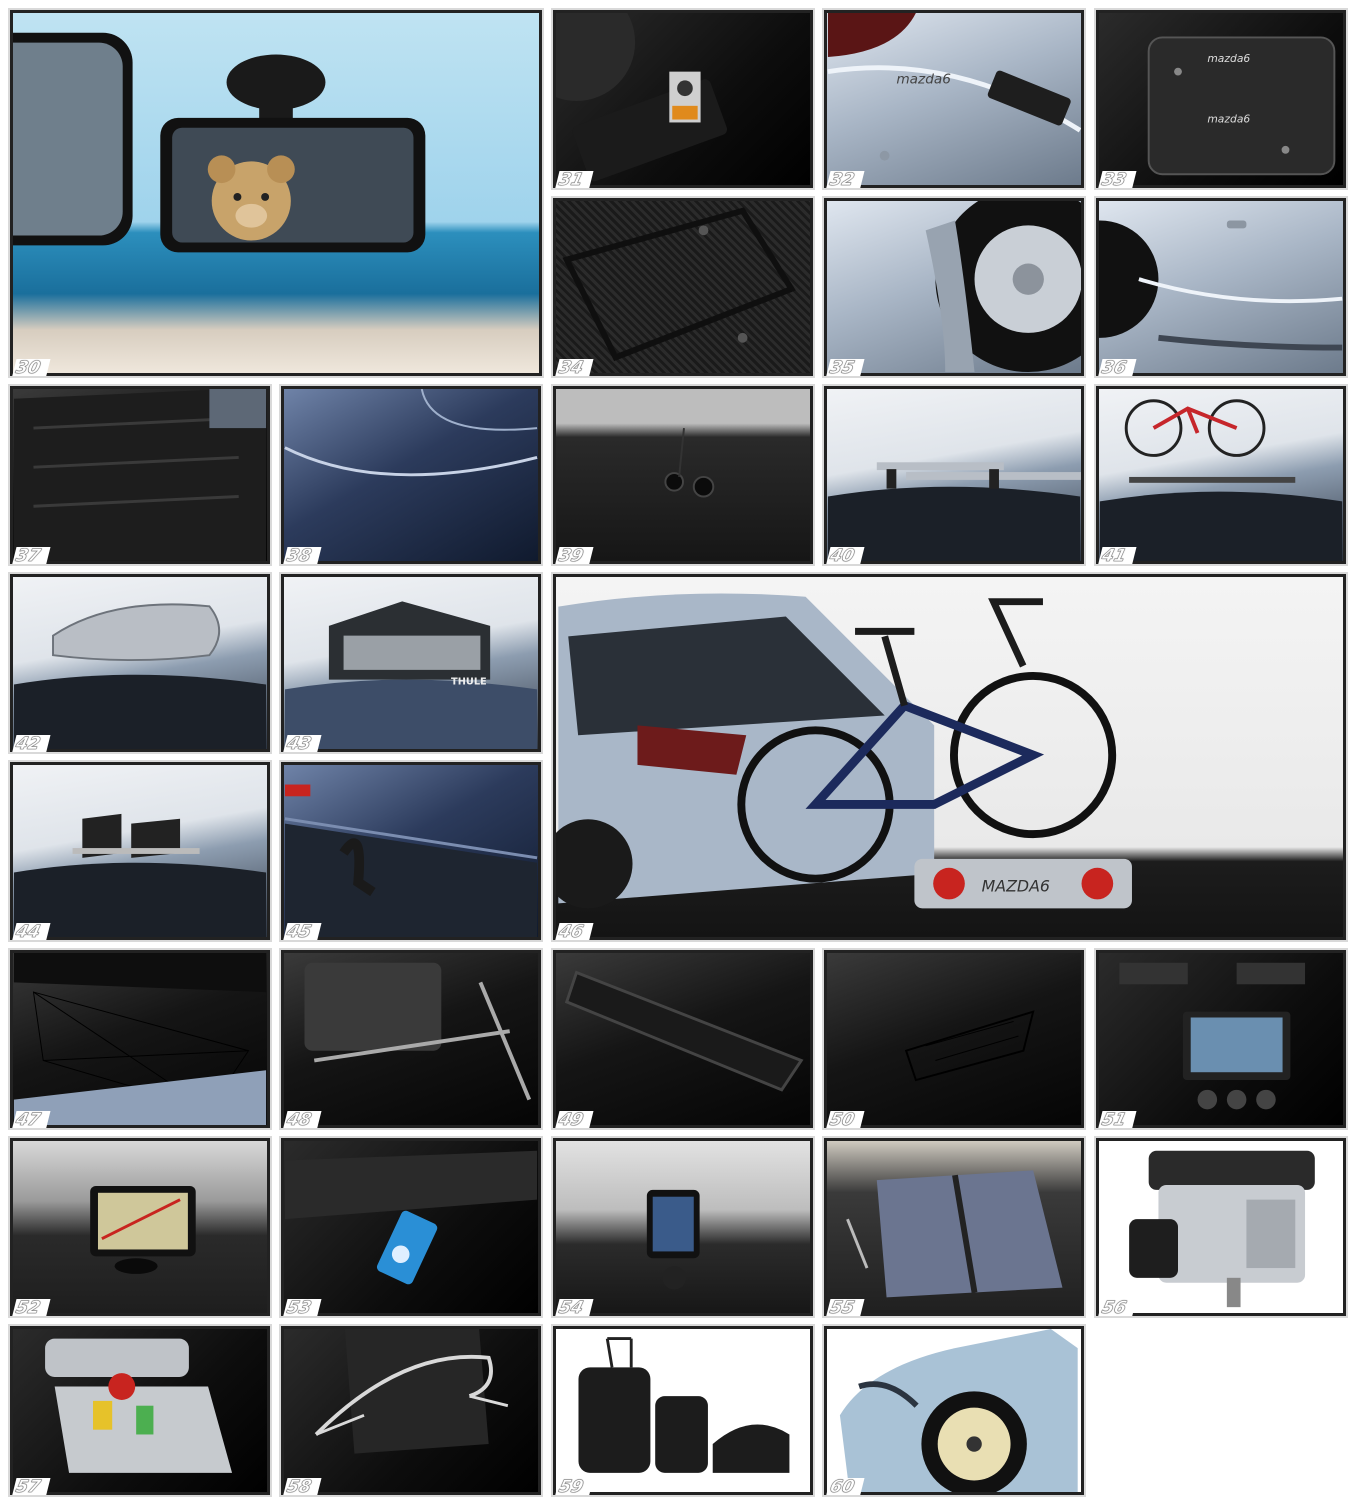  I want to click on photo-side-moulding, so click(1221, 287).